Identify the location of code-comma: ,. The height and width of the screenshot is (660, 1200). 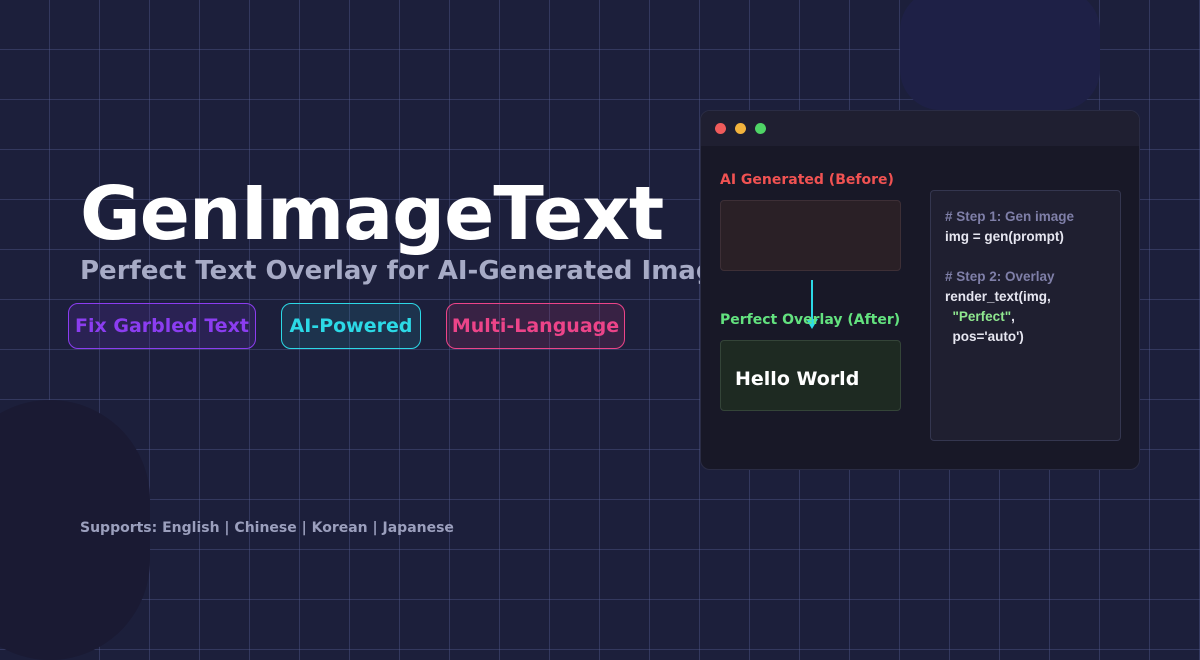
(1013, 316).